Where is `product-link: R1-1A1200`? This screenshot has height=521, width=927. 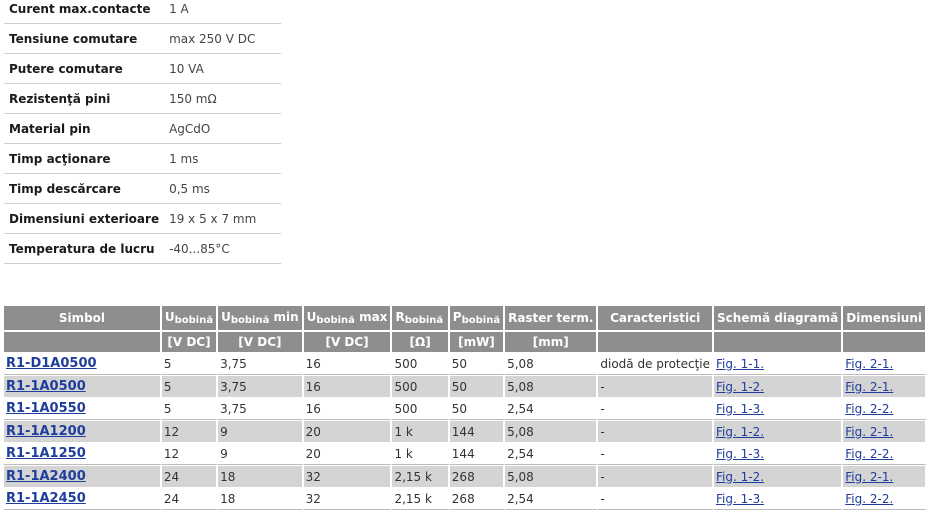 product-link: R1-1A1200 is located at coordinates (46, 431).